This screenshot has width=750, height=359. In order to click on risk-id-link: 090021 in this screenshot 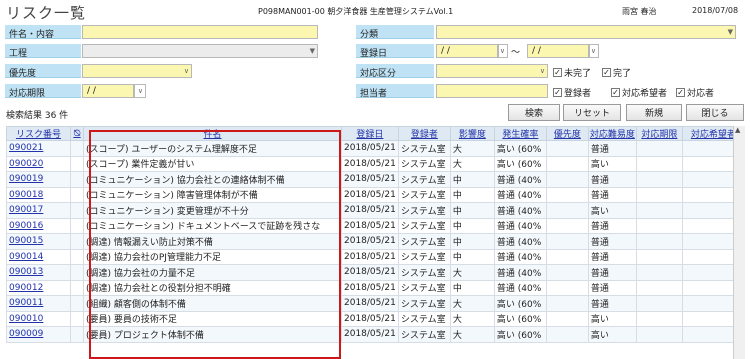, I will do `click(38, 148)`.